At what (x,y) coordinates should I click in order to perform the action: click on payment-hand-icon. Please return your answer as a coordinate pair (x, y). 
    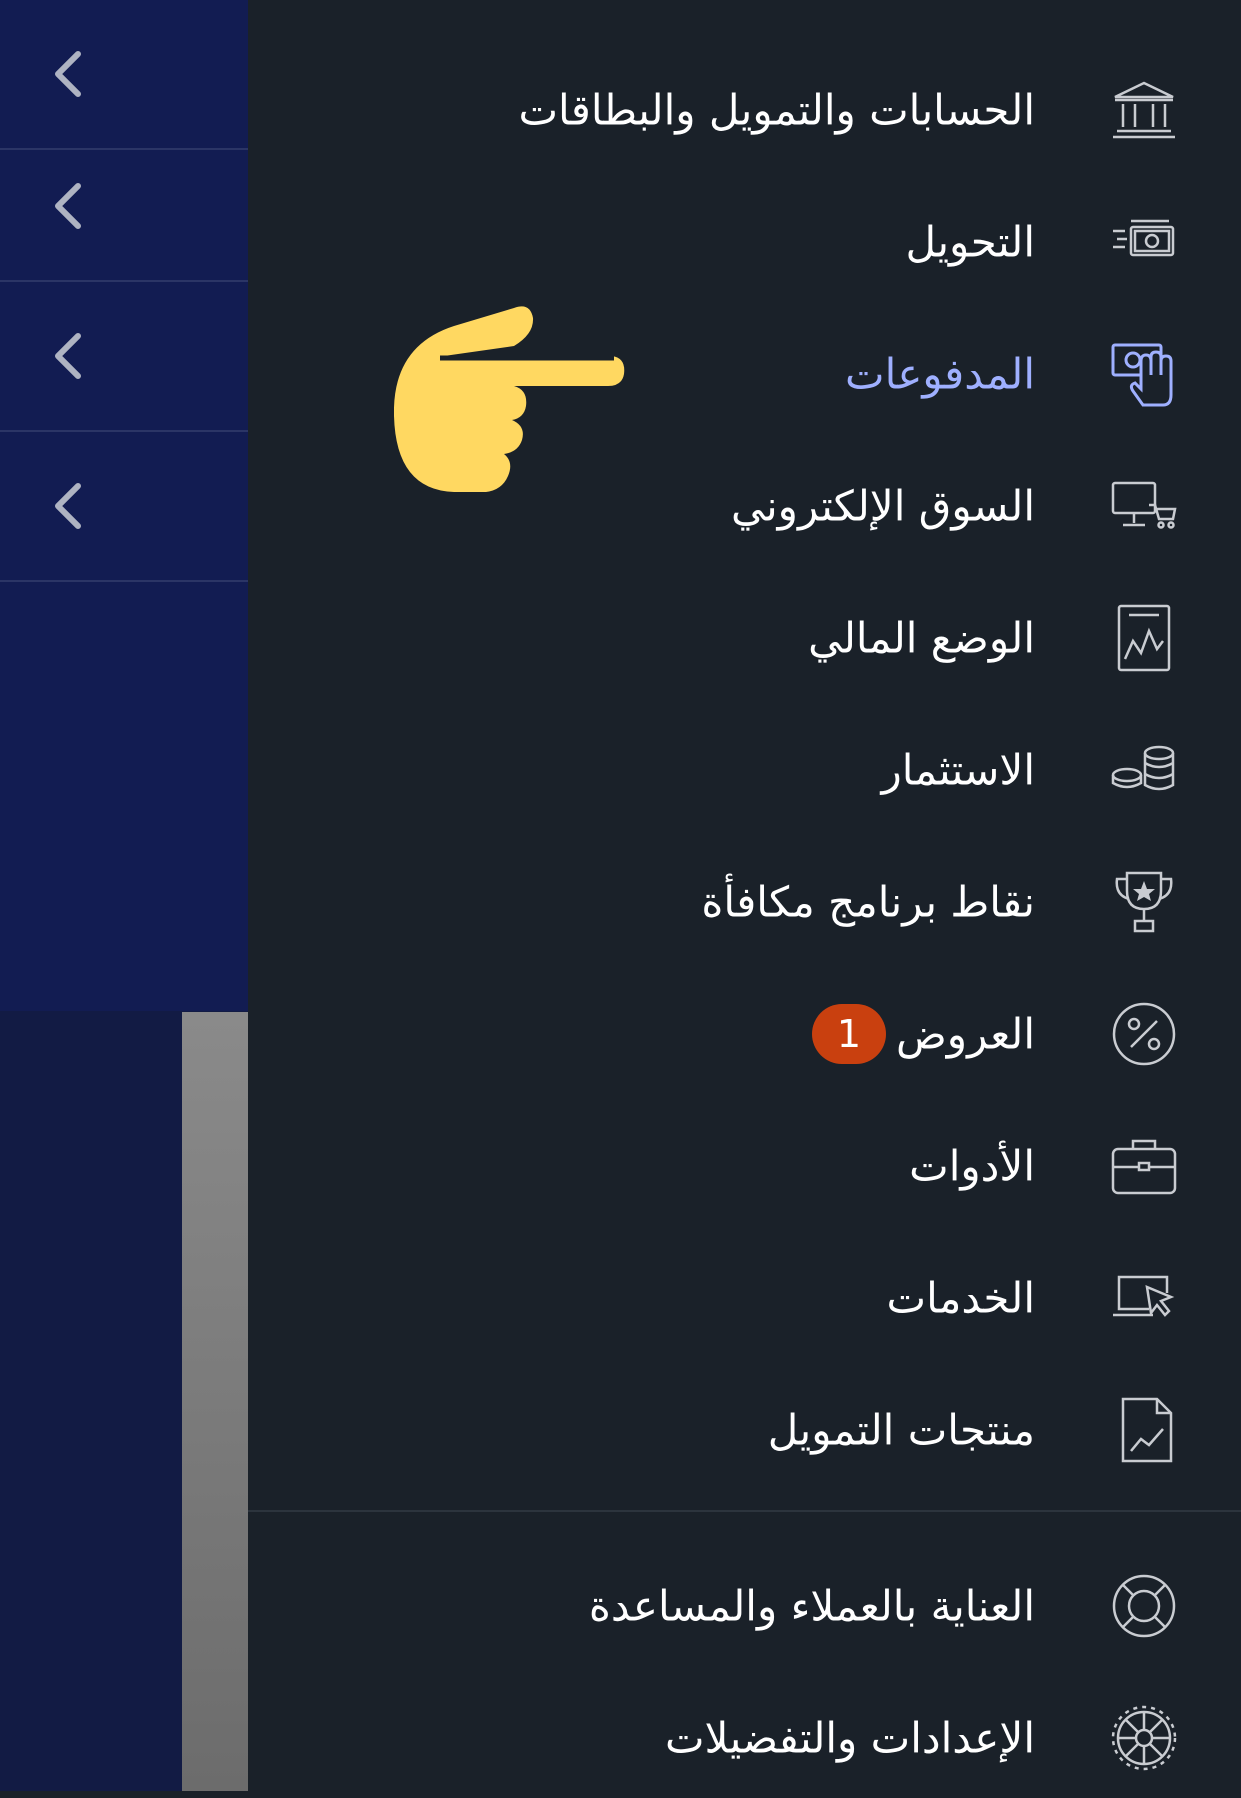
    Looking at the image, I should click on (1142, 375).